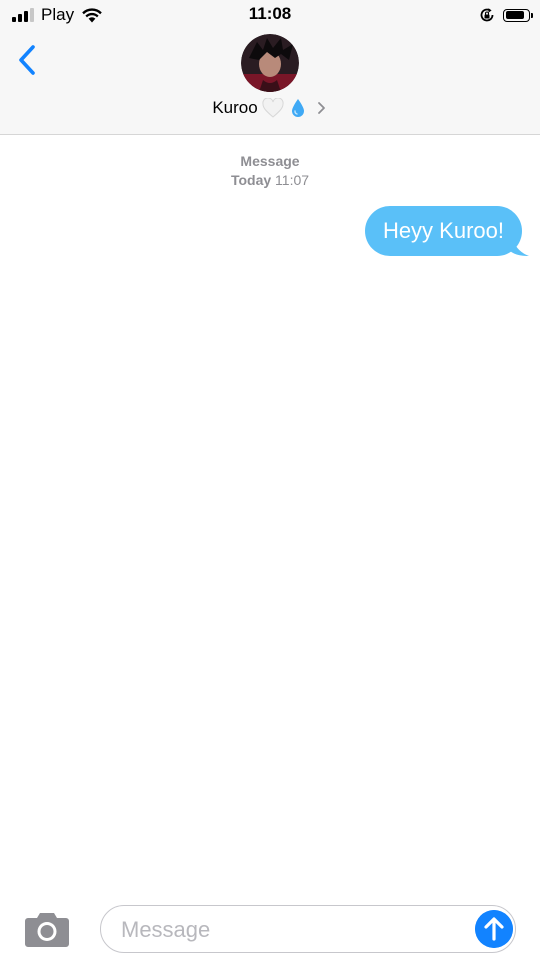  What do you see at coordinates (29, 60) in the screenshot?
I see `back-button` at bounding box center [29, 60].